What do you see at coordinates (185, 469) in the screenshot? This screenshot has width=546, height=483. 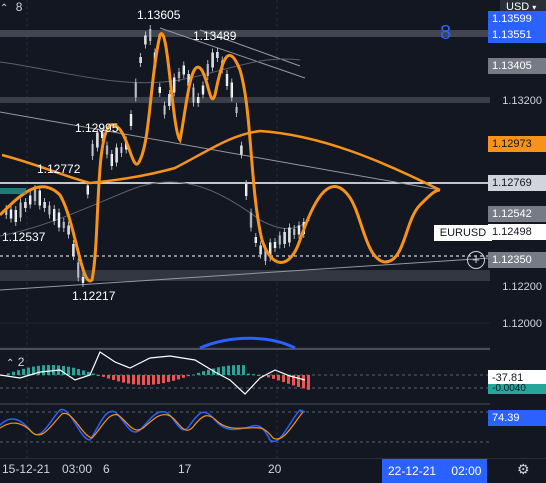 I see `time-tick: 17` at bounding box center [185, 469].